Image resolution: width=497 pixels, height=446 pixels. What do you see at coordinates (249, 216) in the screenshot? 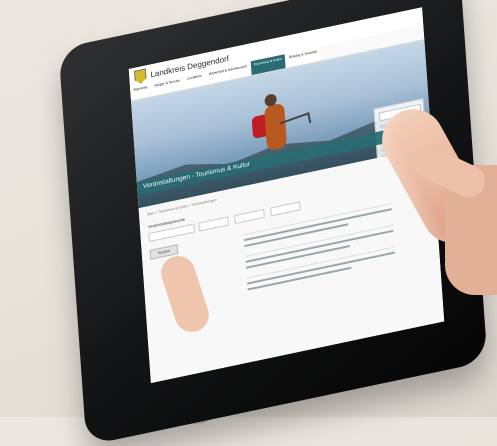
I see `date-to-field` at bounding box center [249, 216].